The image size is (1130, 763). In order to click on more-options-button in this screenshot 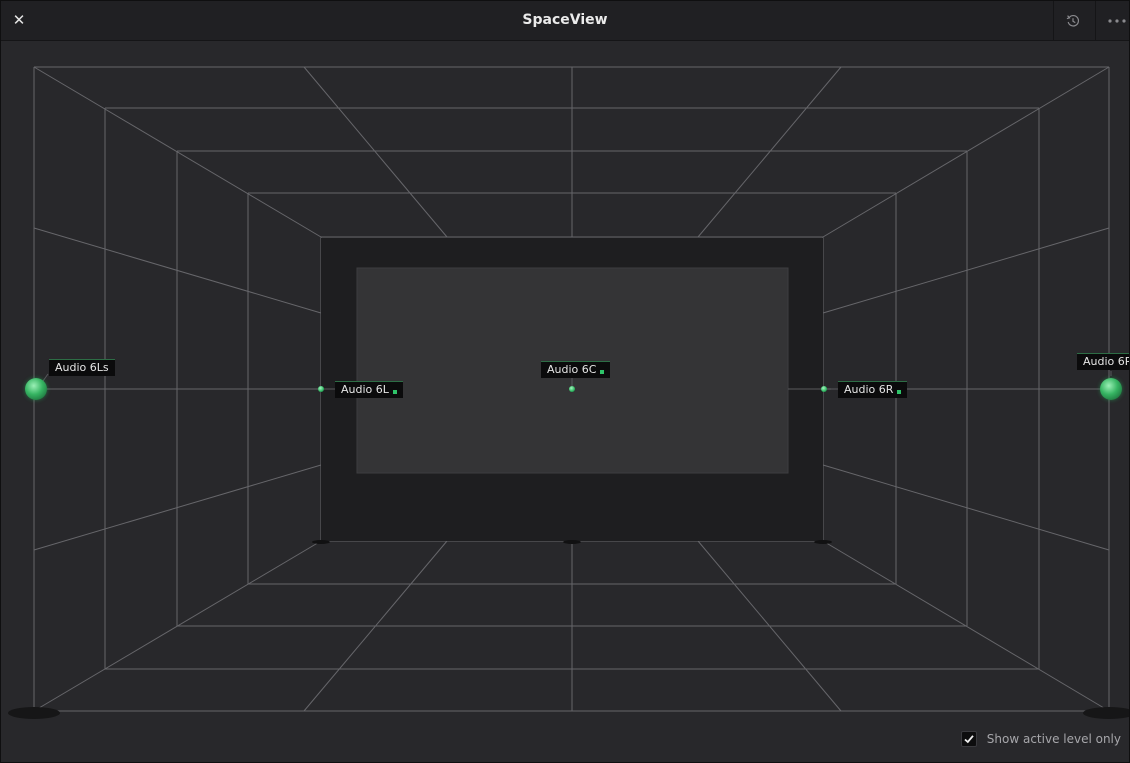, I will do `click(1117, 21)`.